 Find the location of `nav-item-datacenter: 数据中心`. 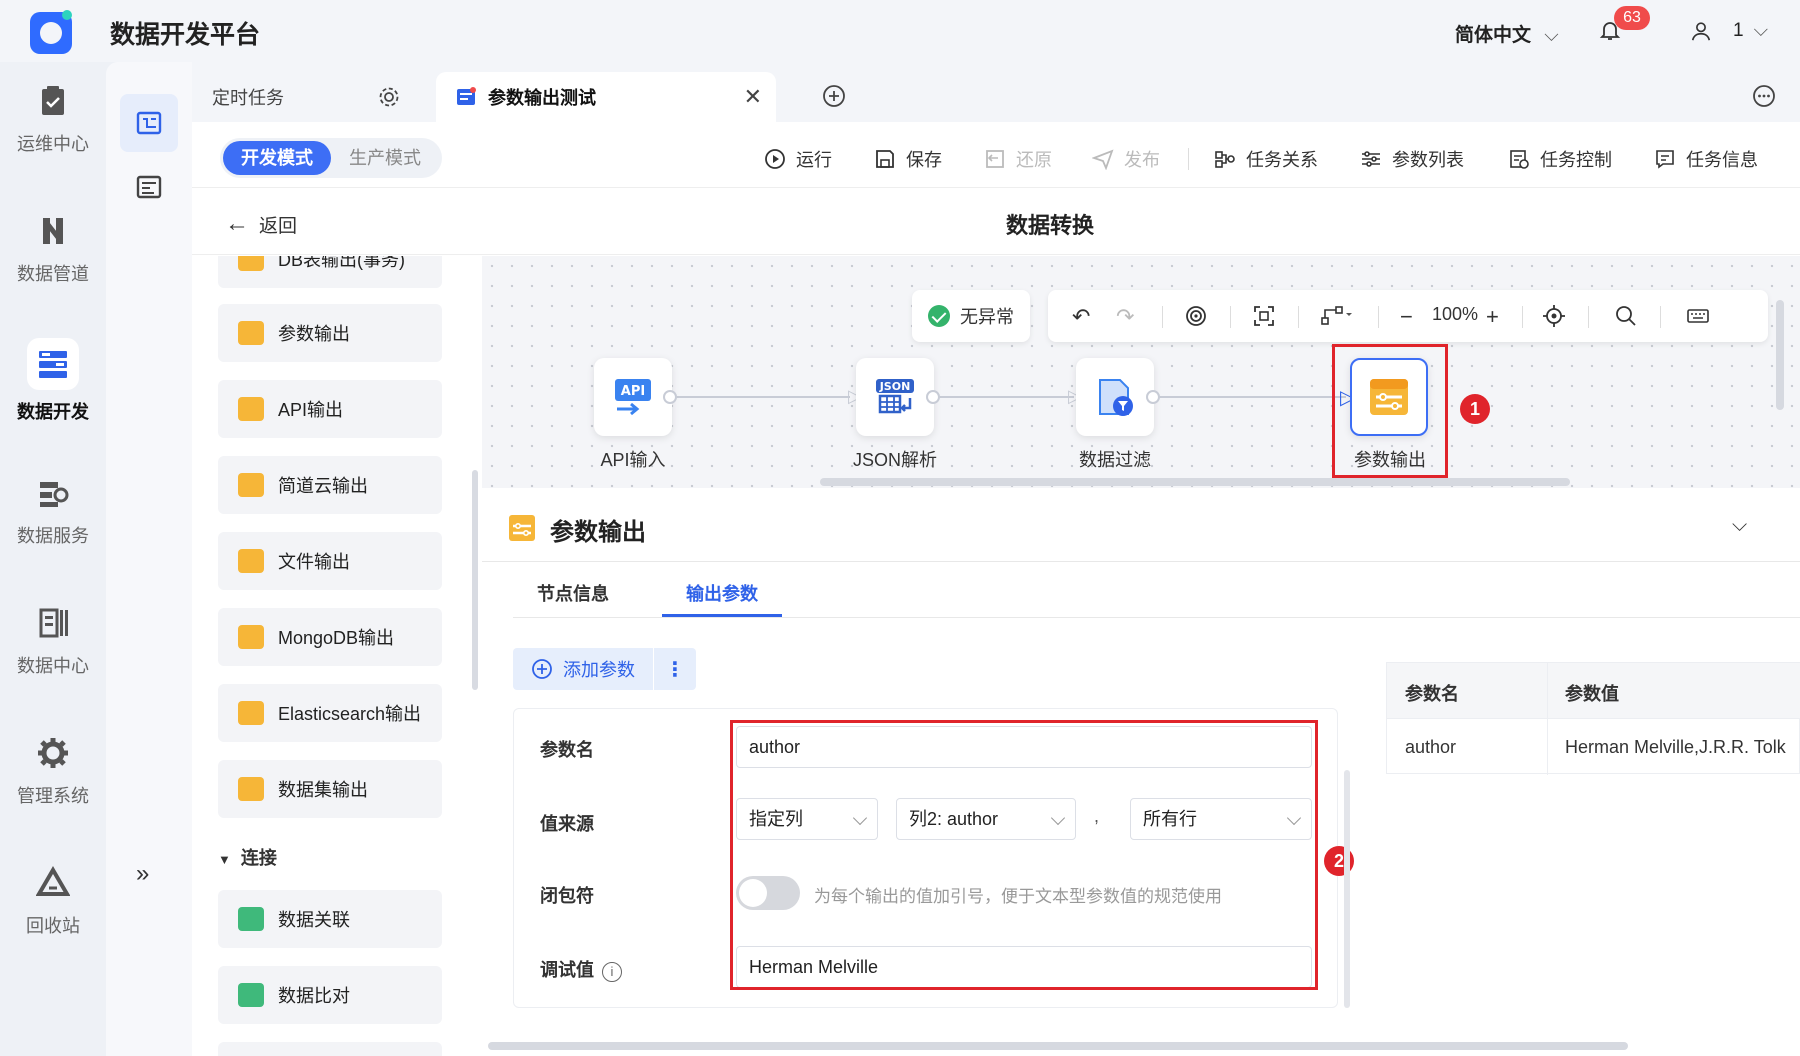

nav-item-datacenter: 数据中心 is located at coordinates (53, 642).